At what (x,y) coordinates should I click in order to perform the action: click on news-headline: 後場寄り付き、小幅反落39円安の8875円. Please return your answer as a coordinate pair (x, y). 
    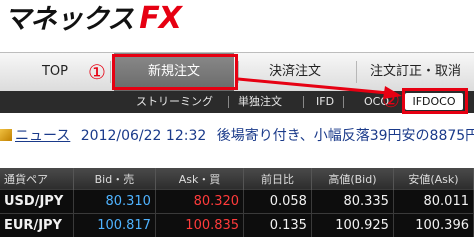
    Looking at the image, I should click on (345, 136).